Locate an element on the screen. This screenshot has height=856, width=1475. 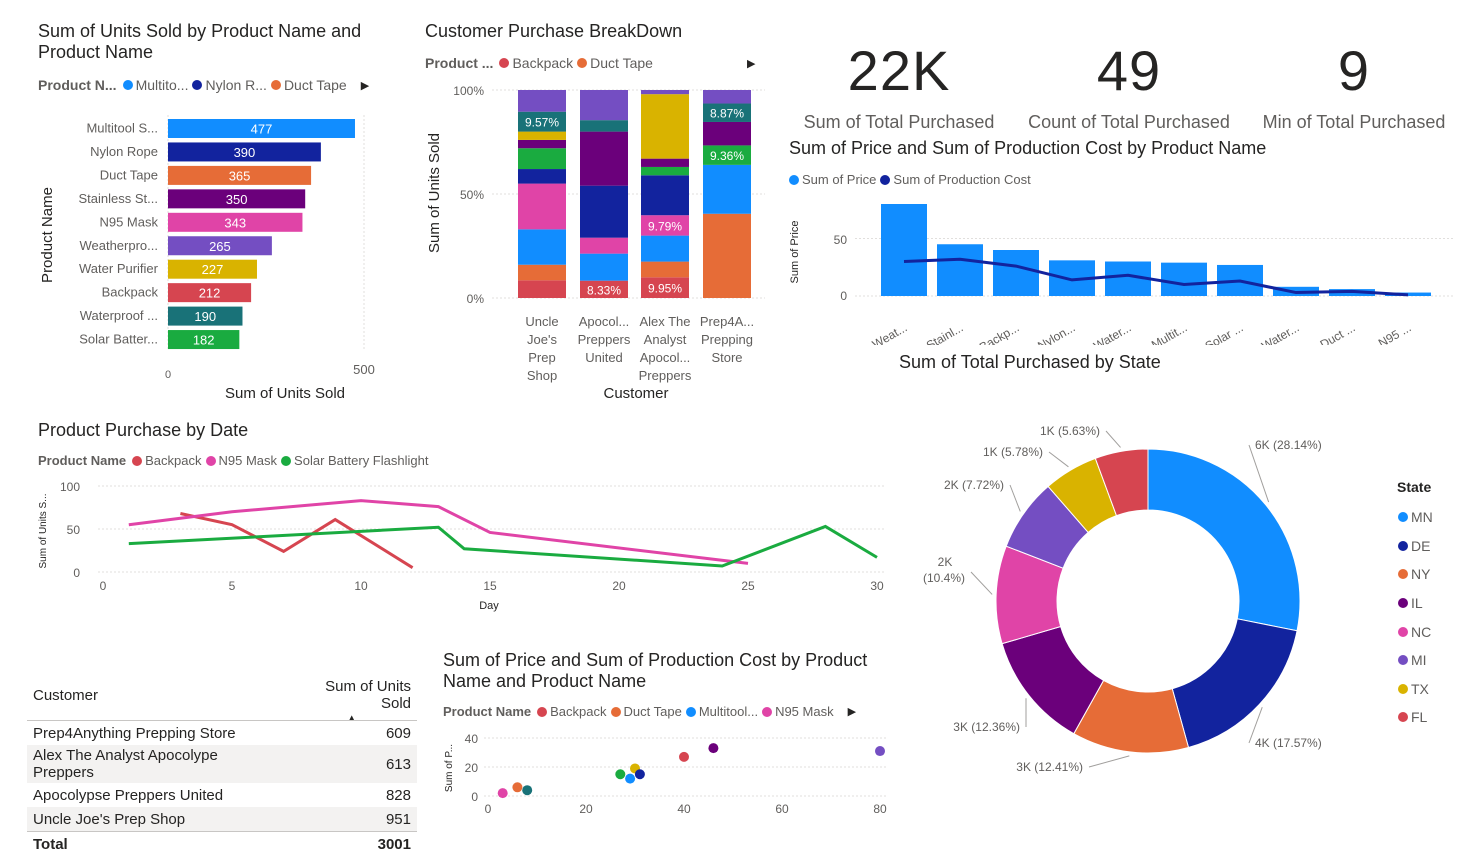
table-row: Alex The Analyst Apocolype Preppers613 is located at coordinates (222, 764).